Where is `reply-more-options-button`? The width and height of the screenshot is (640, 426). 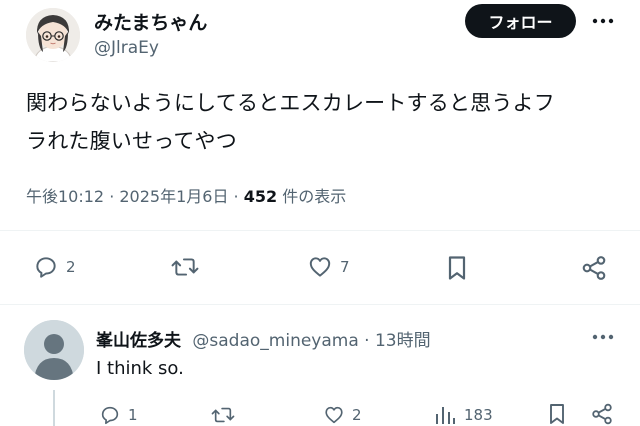
reply-more-options-button is located at coordinates (603, 337).